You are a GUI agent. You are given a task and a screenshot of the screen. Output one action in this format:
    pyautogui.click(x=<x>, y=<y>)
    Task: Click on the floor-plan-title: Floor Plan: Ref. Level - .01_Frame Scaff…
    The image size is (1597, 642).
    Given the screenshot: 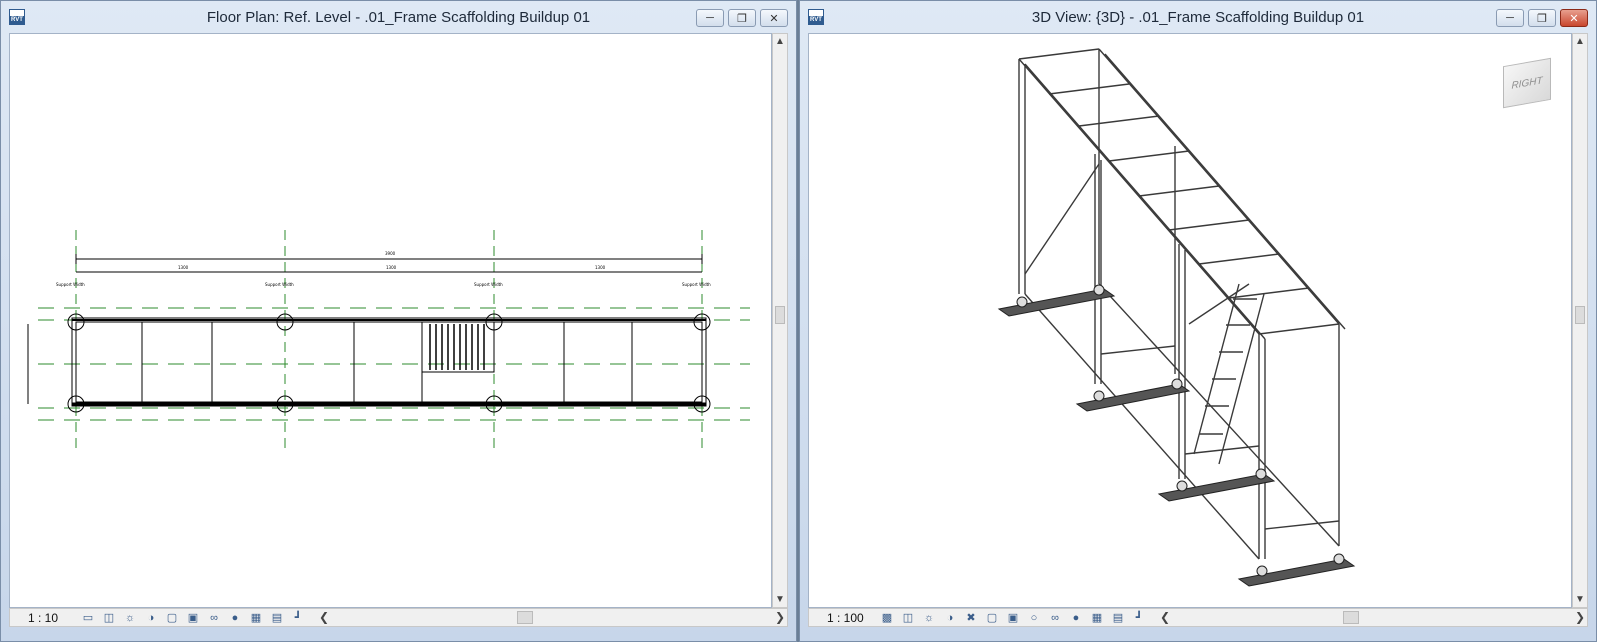 What is the action you would take?
    pyautogui.click(x=398, y=17)
    